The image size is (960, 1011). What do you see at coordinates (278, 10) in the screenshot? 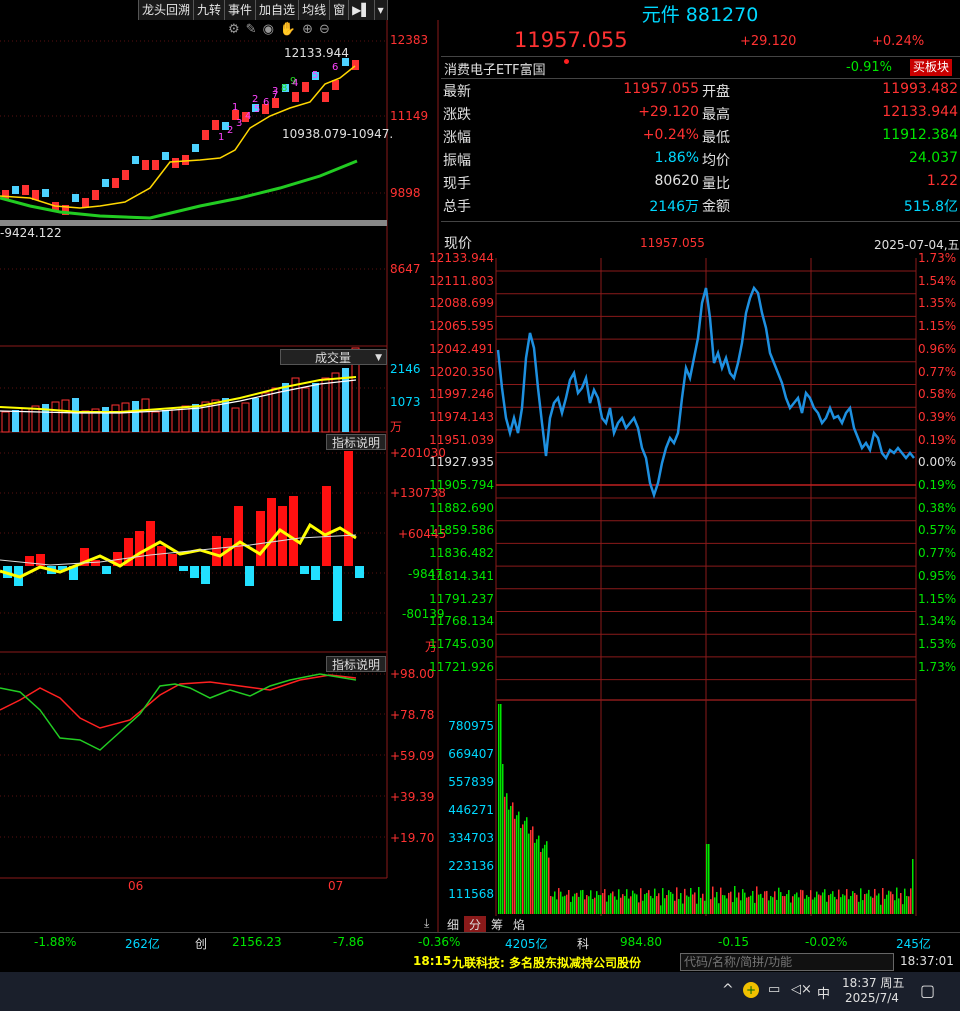
I see `toolbar-item: 加自选` at bounding box center [278, 10].